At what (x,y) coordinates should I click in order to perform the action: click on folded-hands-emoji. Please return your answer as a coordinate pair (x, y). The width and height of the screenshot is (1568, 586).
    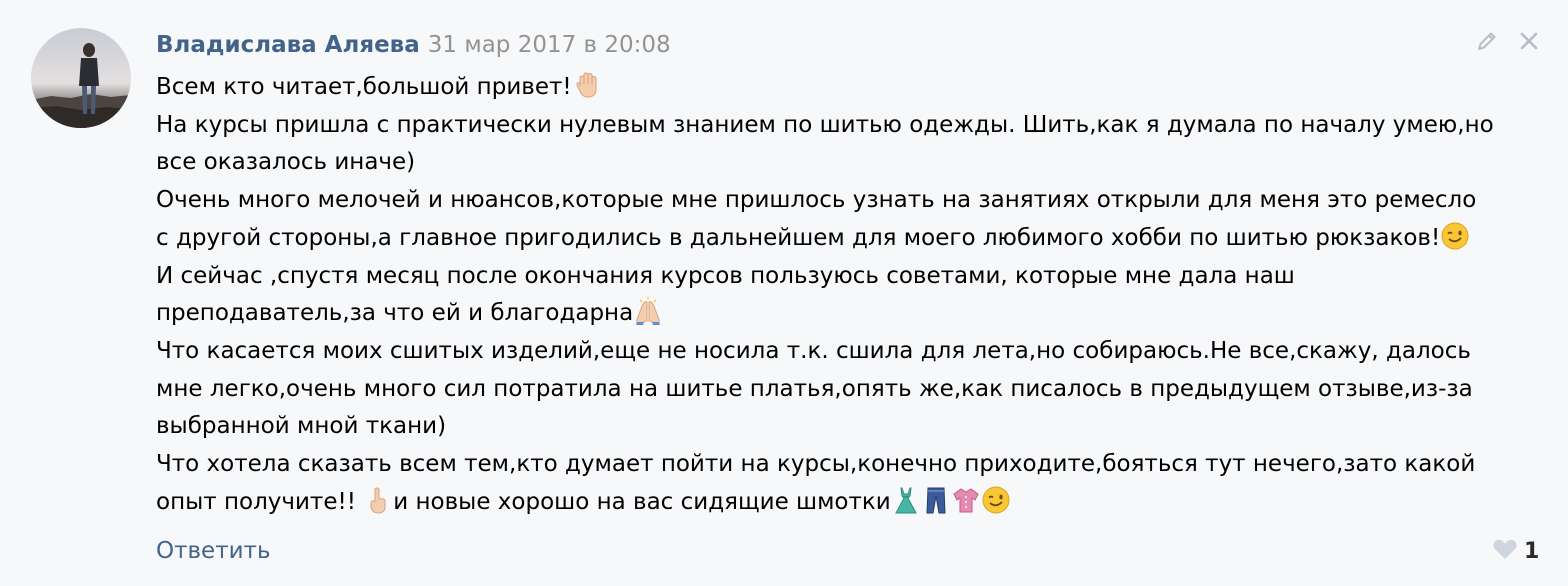
    Looking at the image, I should click on (648, 311).